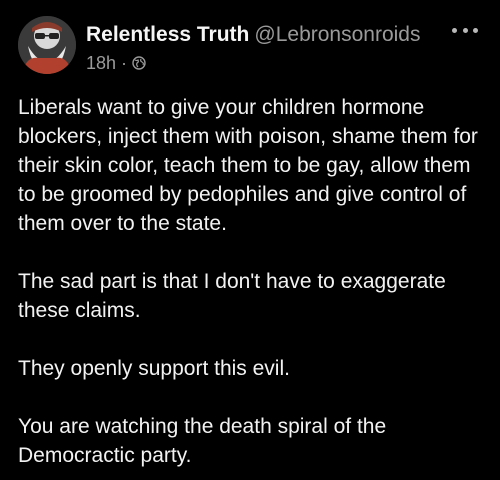 Image resolution: width=500 pixels, height=480 pixels. What do you see at coordinates (139, 63) in the screenshot?
I see `globe-icon` at bounding box center [139, 63].